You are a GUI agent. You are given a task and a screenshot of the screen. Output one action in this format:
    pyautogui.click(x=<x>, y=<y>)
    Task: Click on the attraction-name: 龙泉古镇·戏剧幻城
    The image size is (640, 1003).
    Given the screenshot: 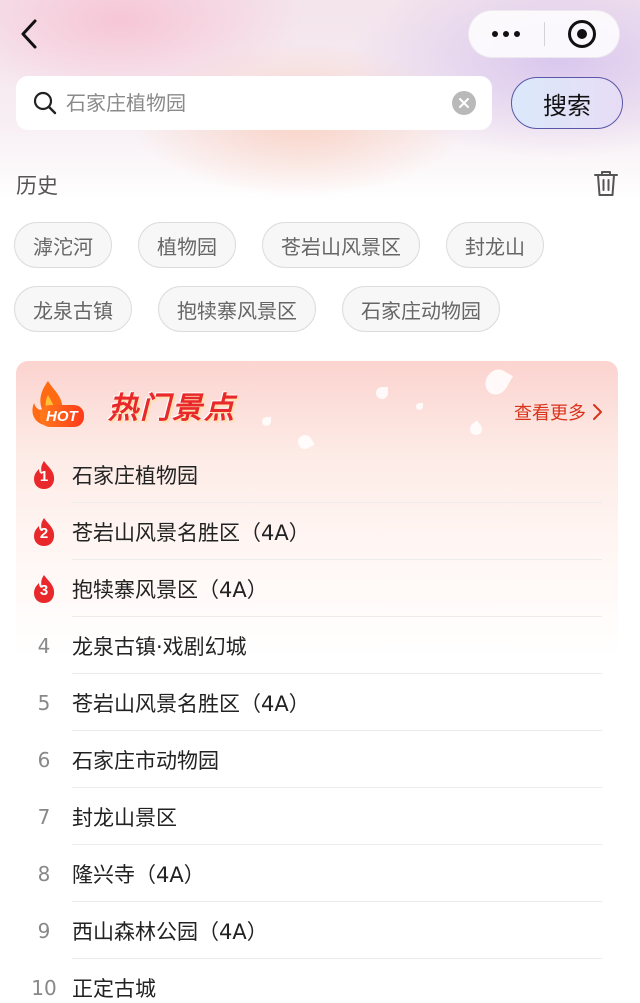 What is the action you would take?
    pyautogui.click(x=159, y=646)
    